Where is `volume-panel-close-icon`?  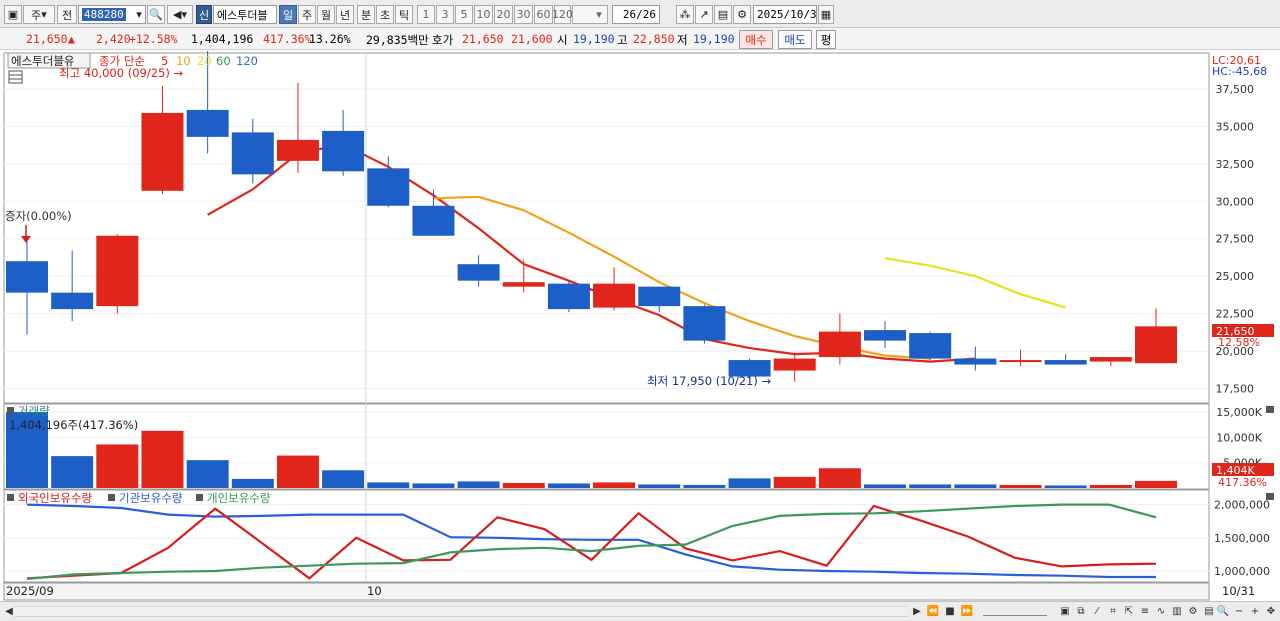 volume-panel-close-icon is located at coordinates (1270, 409).